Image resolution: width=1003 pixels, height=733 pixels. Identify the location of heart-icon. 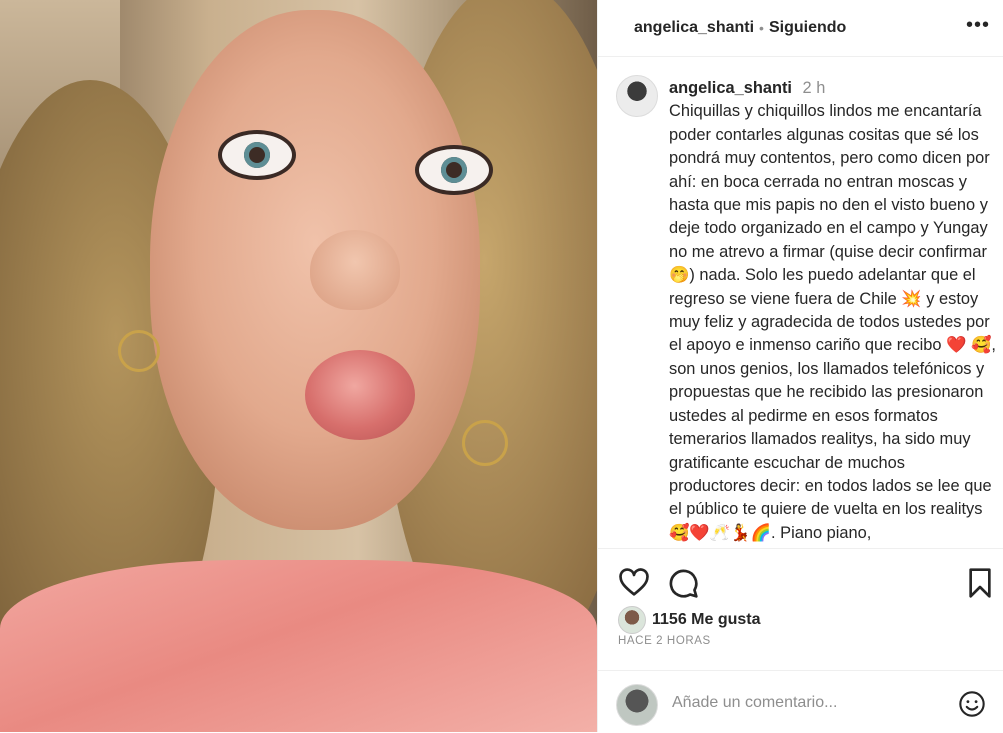
(634, 583).